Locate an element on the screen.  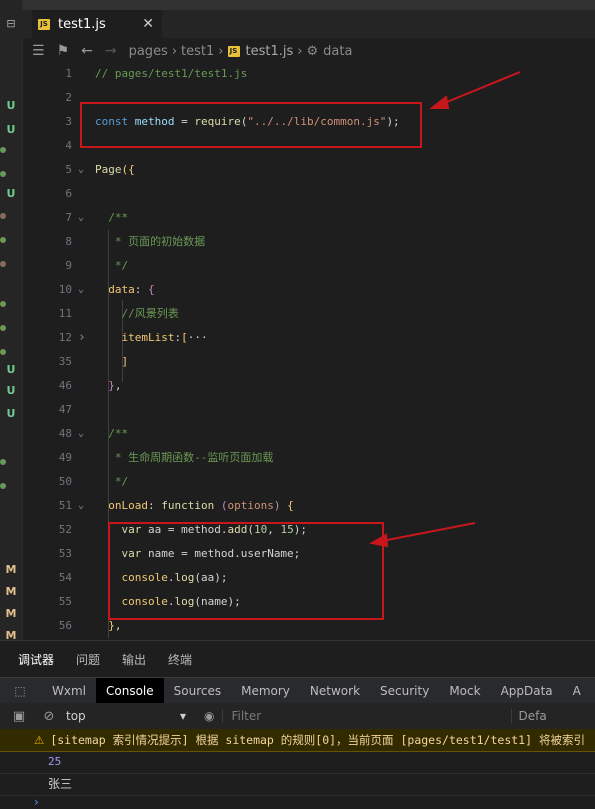
tab-memory: Memory is located at coordinates (265, 691).